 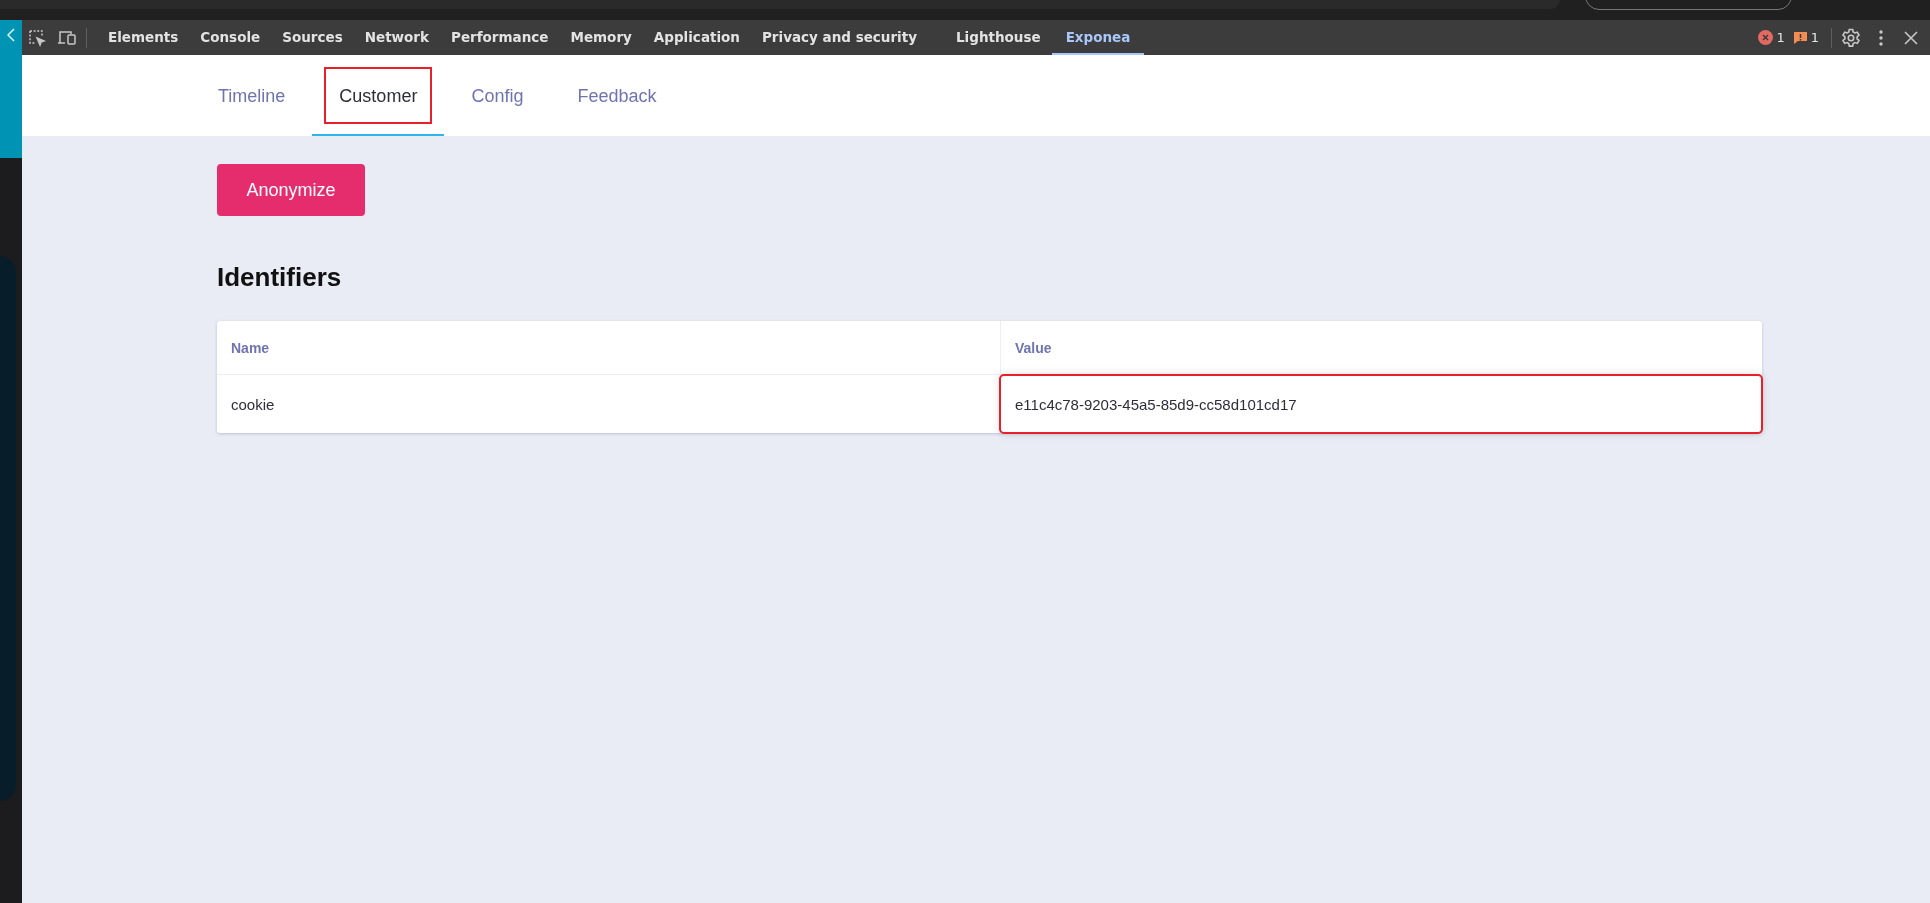 What do you see at coordinates (1381, 404) in the screenshot?
I see `table-cell: e11c4c78-9203-45a5-85d9-cc58d101cd17` at bounding box center [1381, 404].